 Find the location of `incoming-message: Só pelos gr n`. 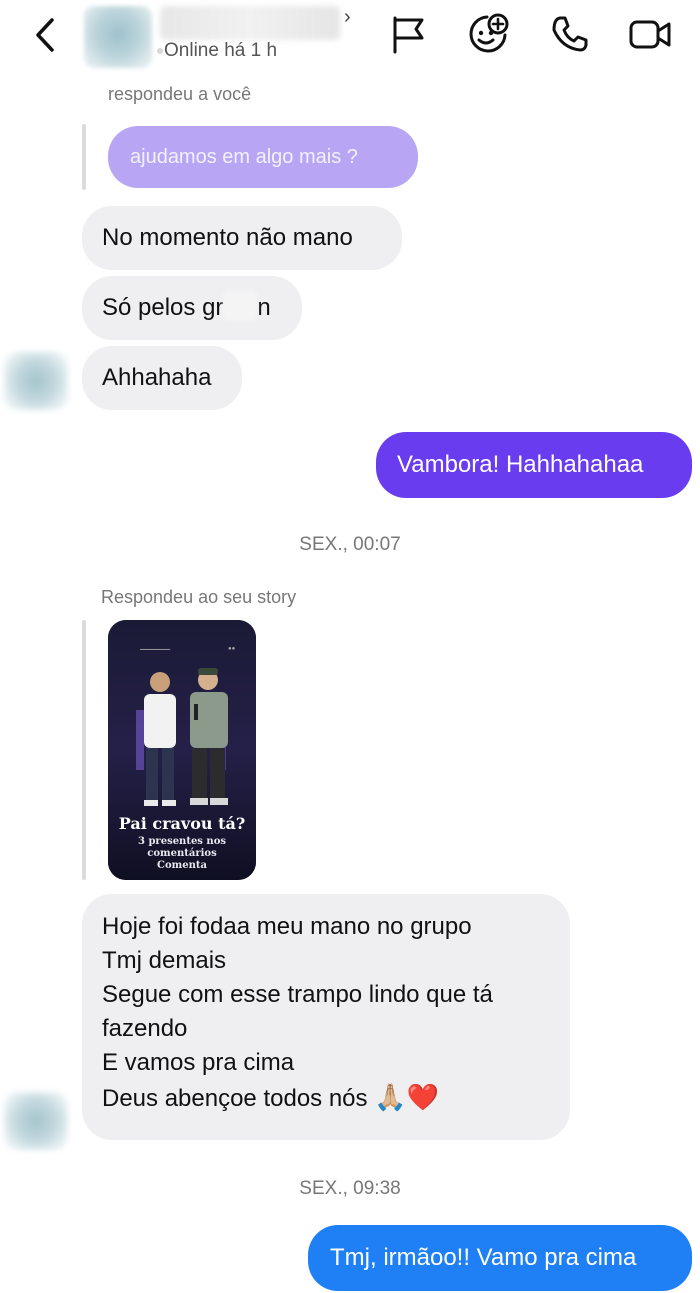

incoming-message: Só pelos gr n is located at coordinates (192, 308).